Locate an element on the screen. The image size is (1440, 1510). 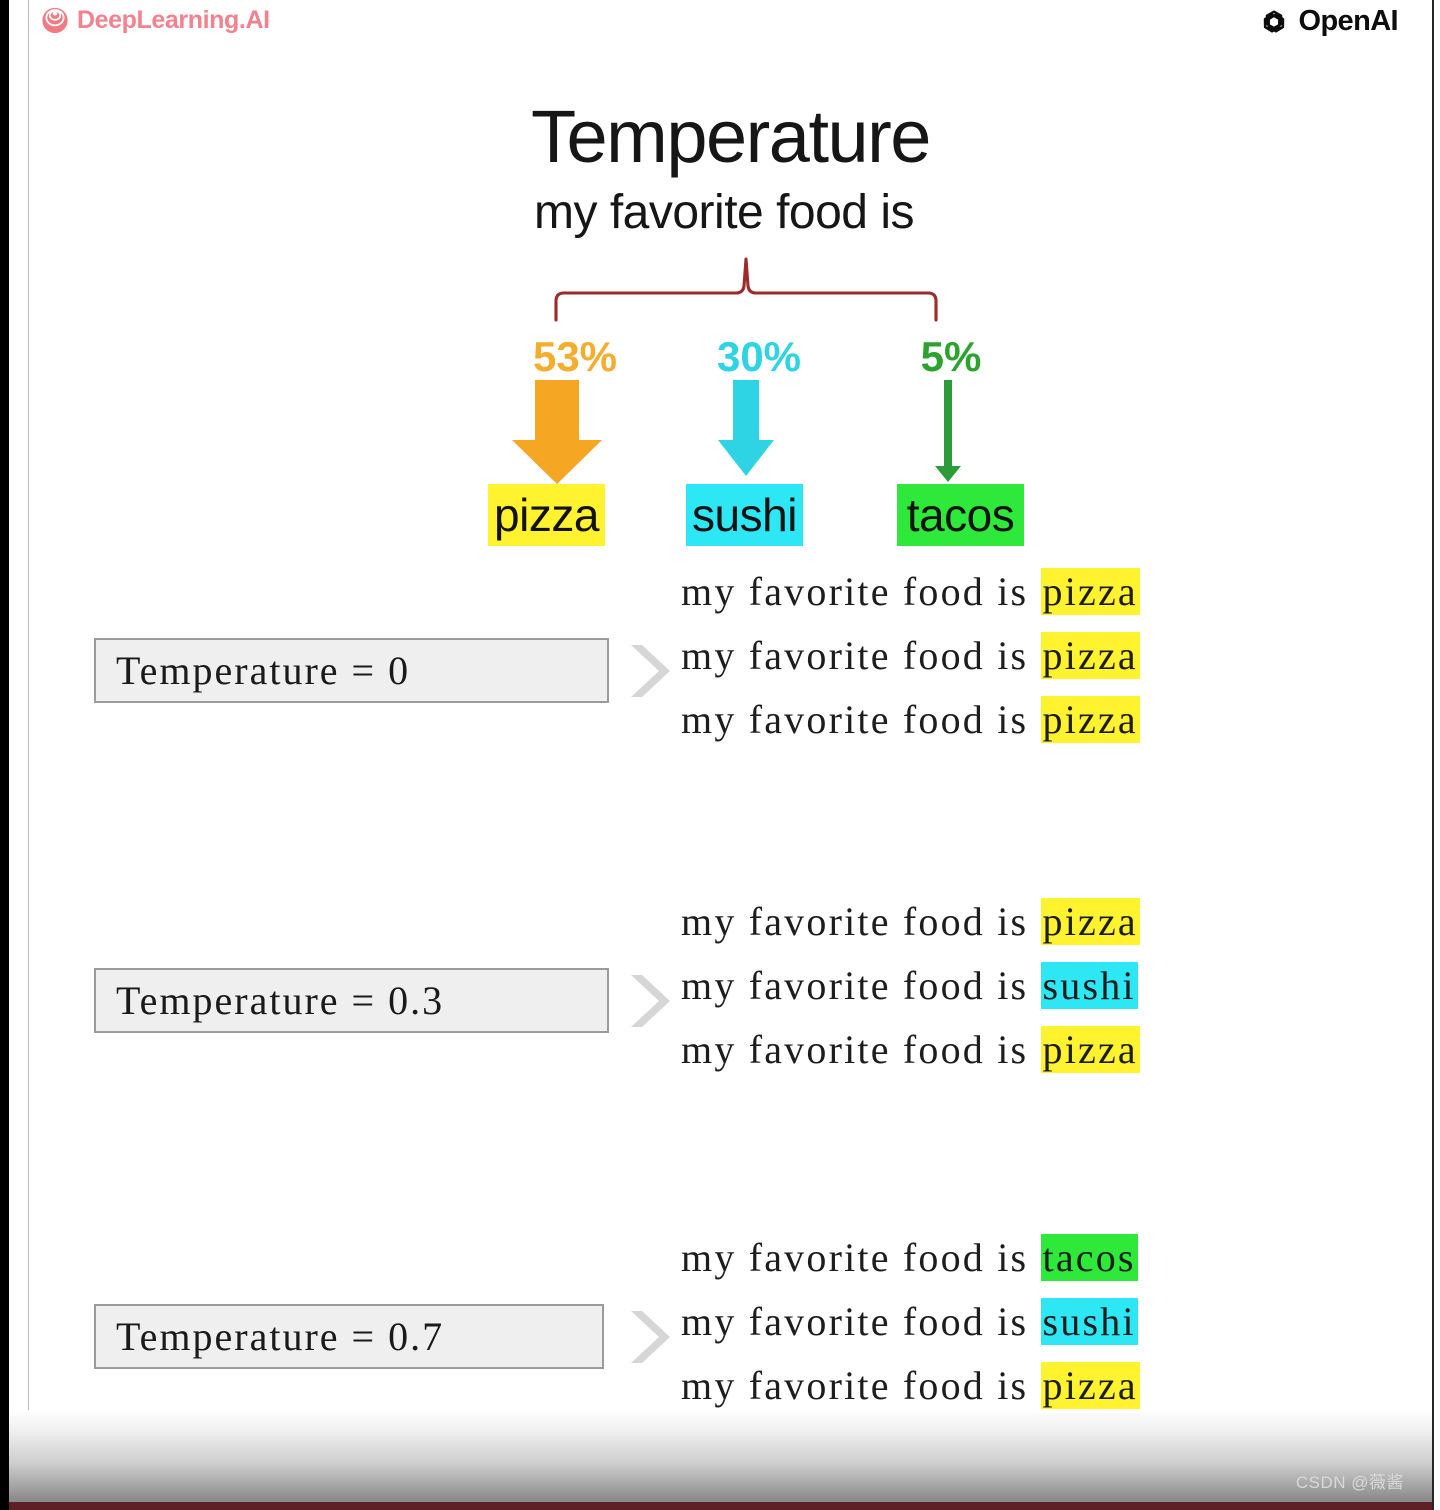
deeplearning-ai-logo: DeepLearning.AI is located at coordinates (155, 20).